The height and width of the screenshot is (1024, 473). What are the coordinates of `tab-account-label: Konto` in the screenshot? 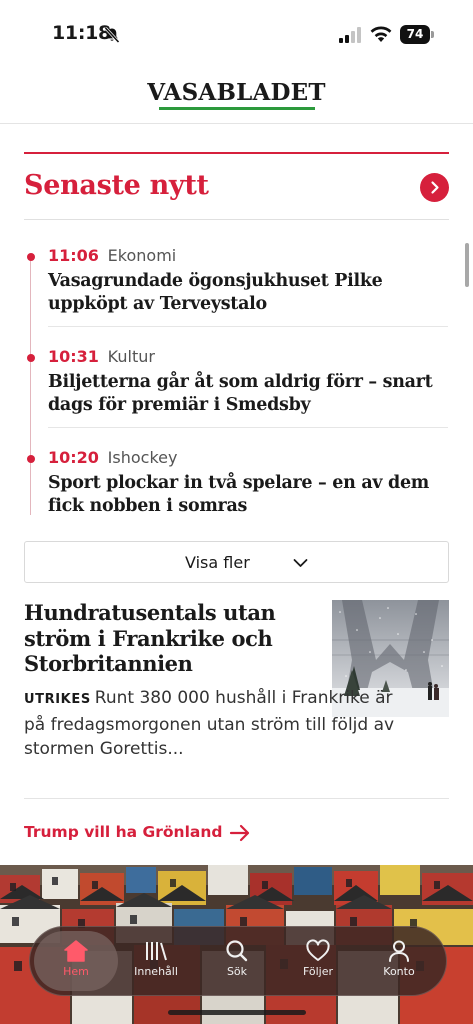 It's located at (399, 971).